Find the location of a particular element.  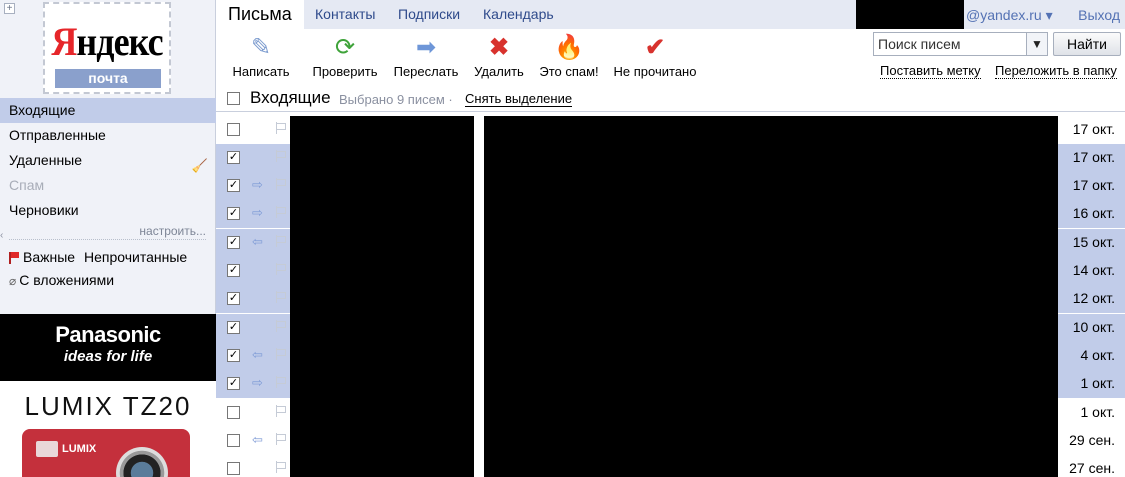

mark-unread-button: ✔ Не прочитано is located at coordinates (655, 56).